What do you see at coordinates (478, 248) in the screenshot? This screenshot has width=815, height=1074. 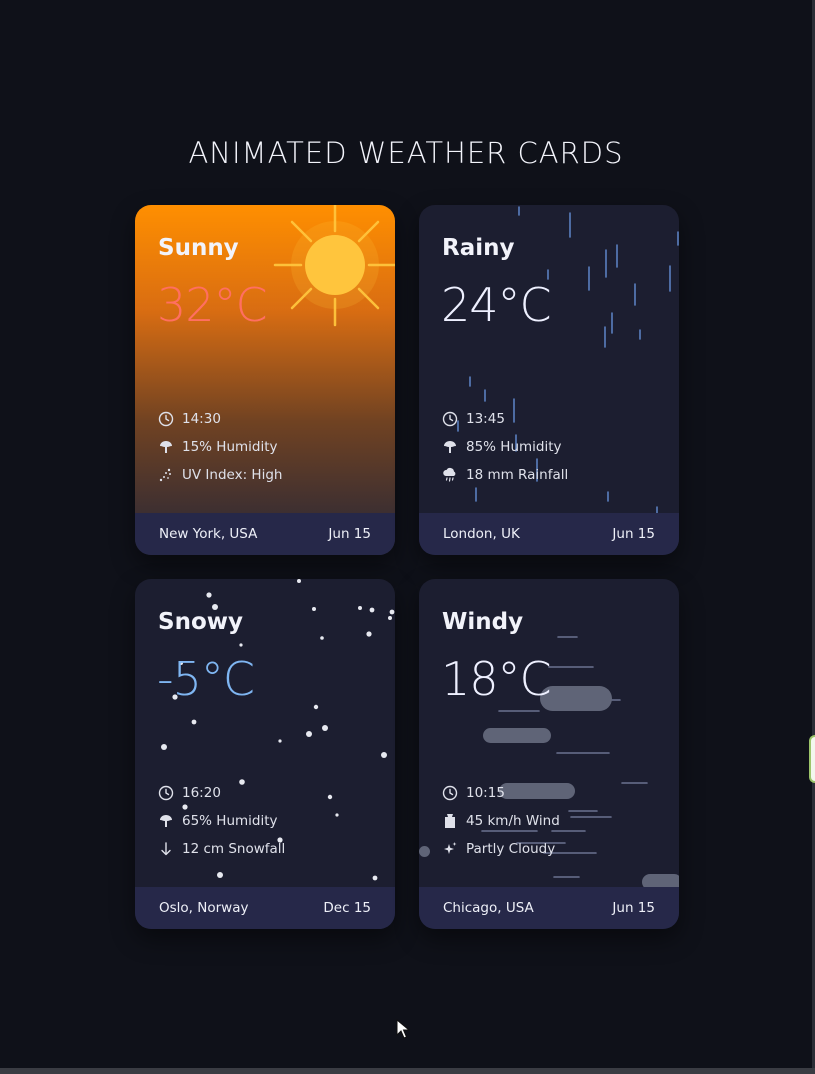 I see `condition-label: Rainy` at bounding box center [478, 248].